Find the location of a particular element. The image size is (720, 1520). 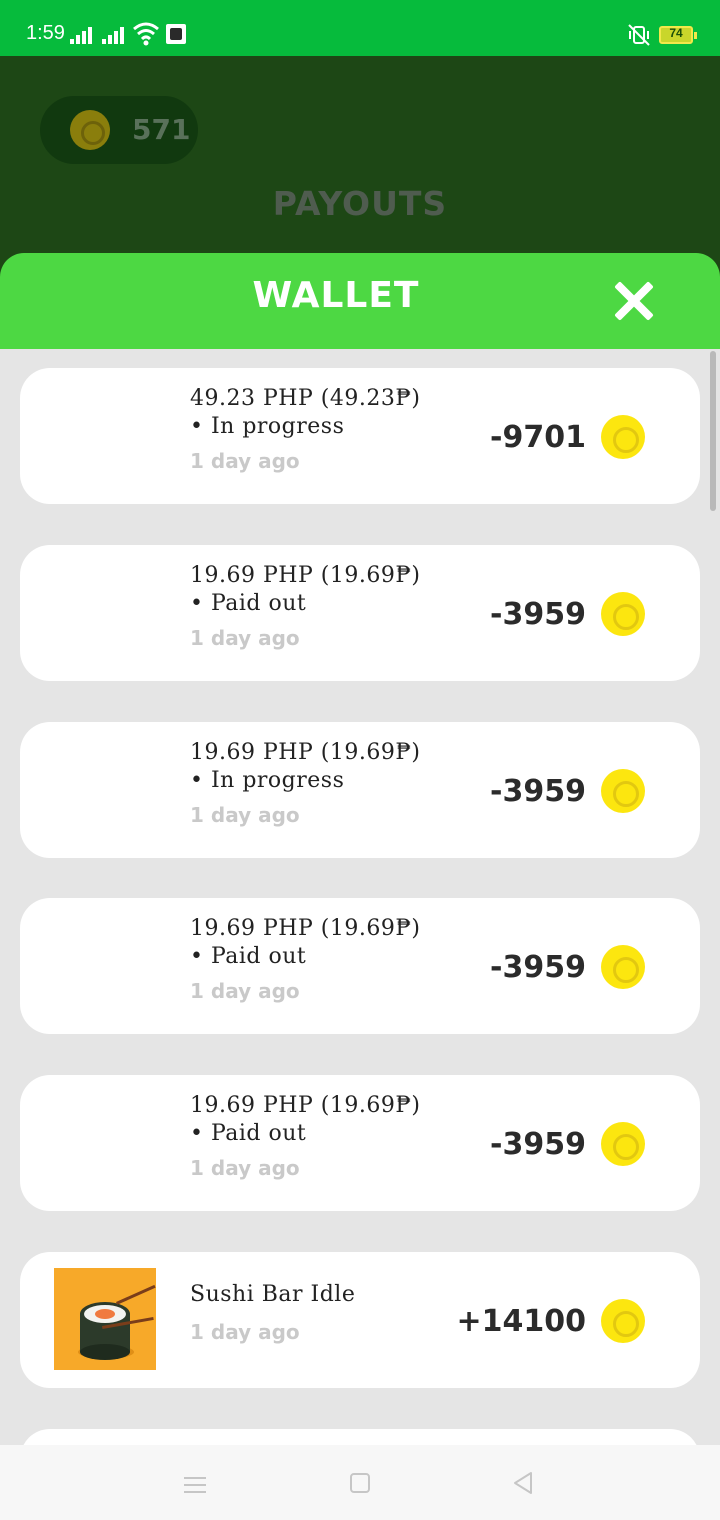

coin-balance: 571 is located at coordinates (161, 129).